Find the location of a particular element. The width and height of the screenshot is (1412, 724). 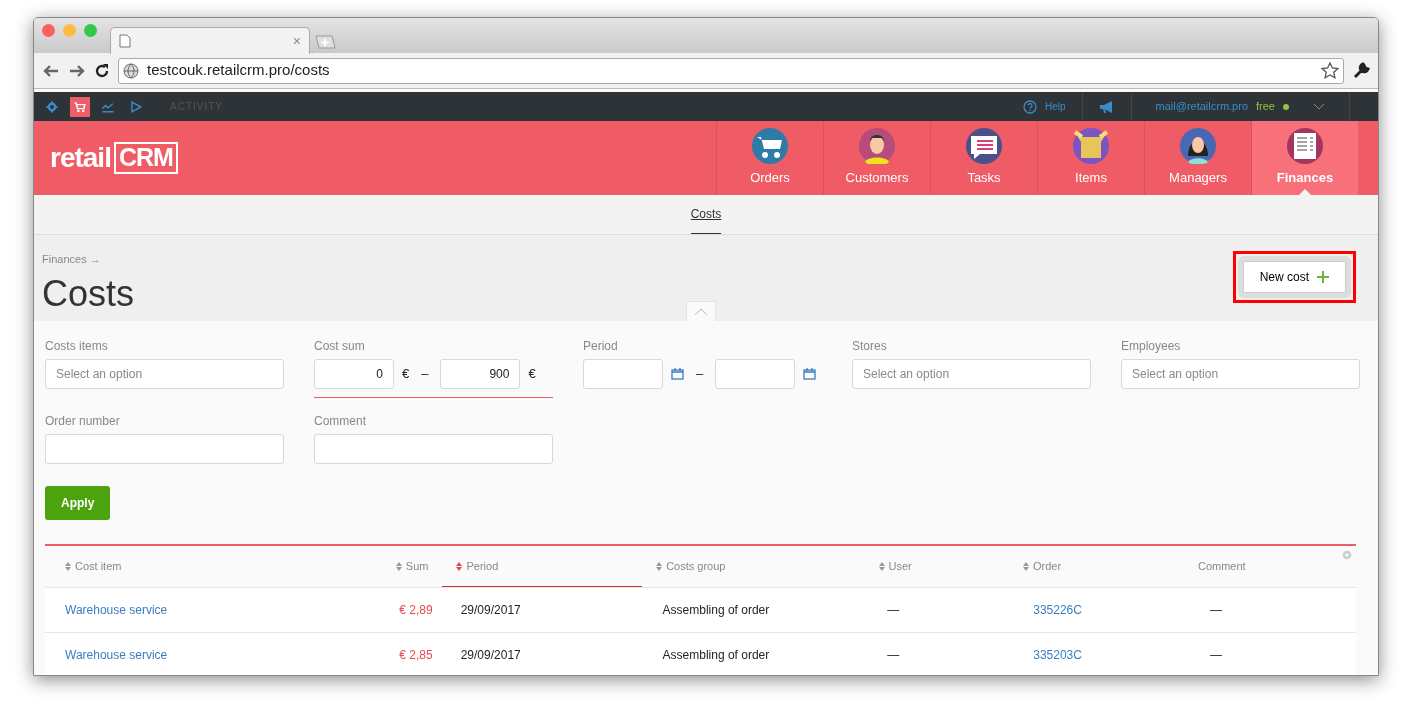

account-email: mail@retailcrm.pro is located at coordinates (1202, 106).